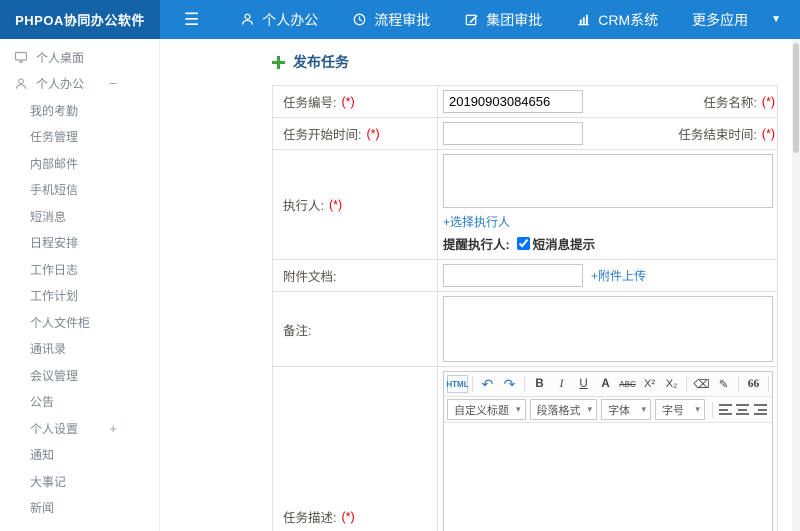  Describe the element at coordinates (730, 103) in the screenshot. I see `task-name-label: 任务名称:` at that location.